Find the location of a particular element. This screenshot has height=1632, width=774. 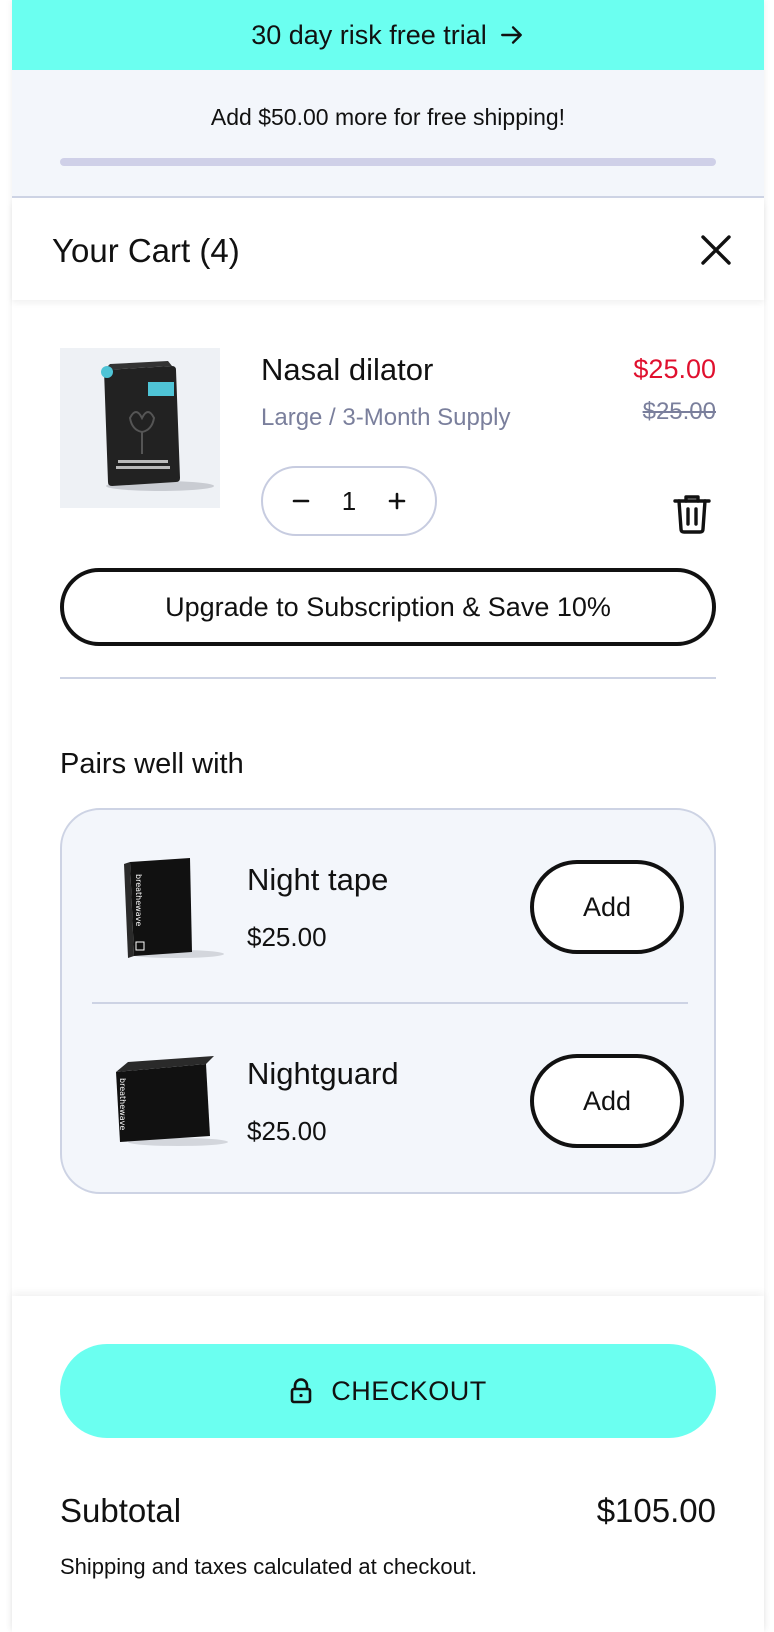

checkout-label: CHECKOUT is located at coordinates (409, 1390).